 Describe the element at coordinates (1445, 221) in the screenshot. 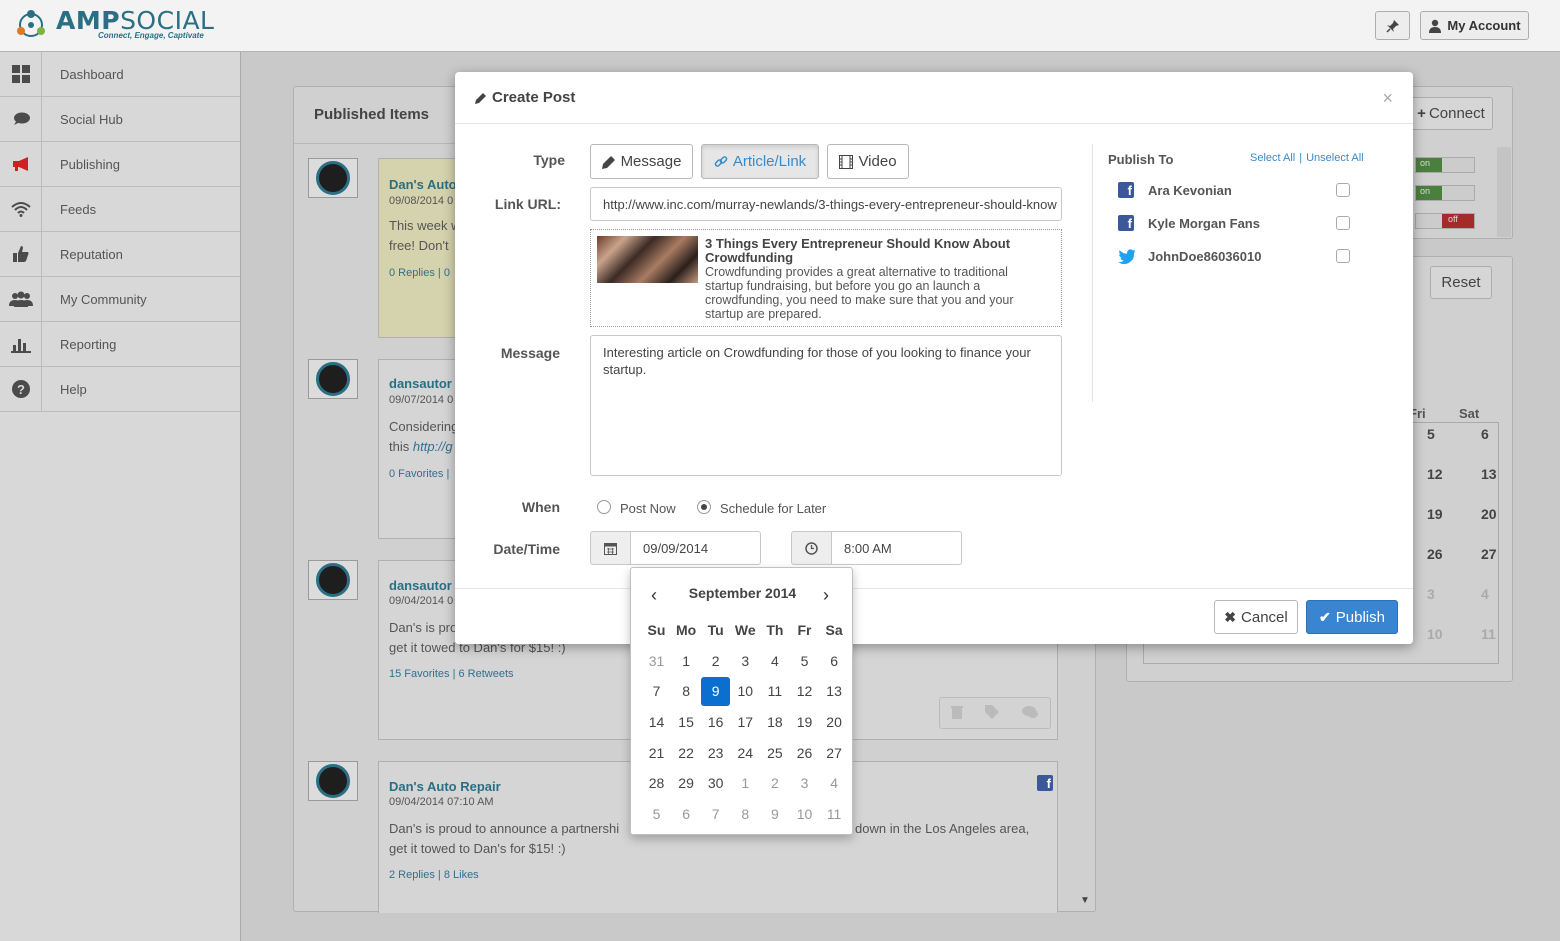

I see `toggle: off` at that location.